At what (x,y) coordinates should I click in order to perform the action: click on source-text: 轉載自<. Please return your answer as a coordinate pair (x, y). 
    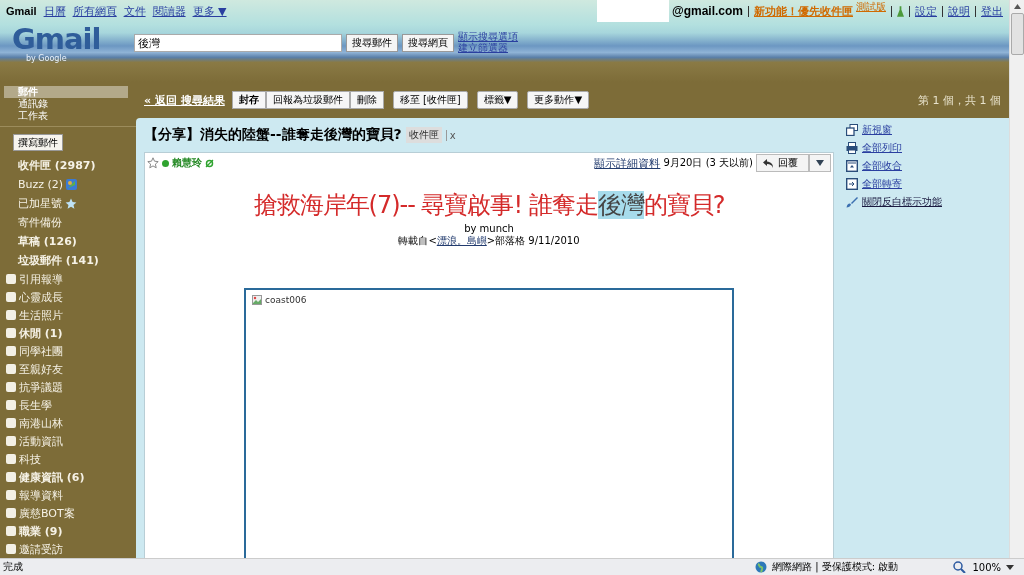
    Looking at the image, I should click on (417, 241).